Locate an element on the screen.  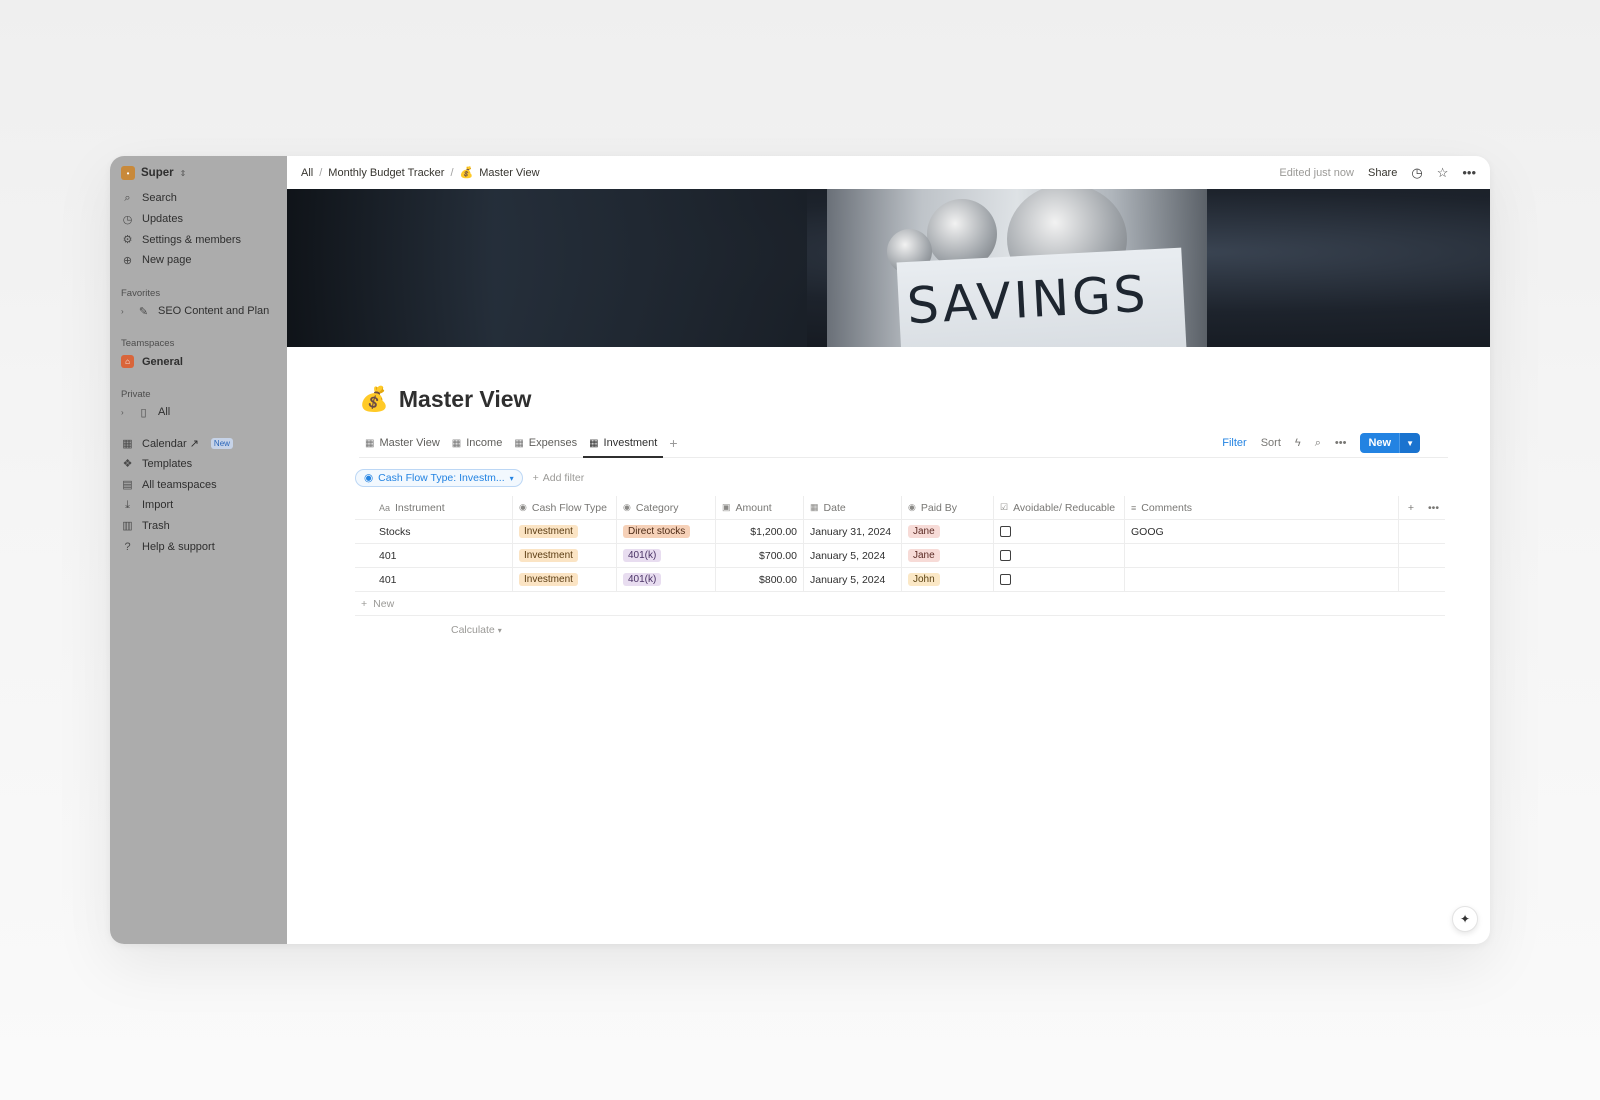
chevron-down-icon: ▼ is located at coordinates (1409, 443).